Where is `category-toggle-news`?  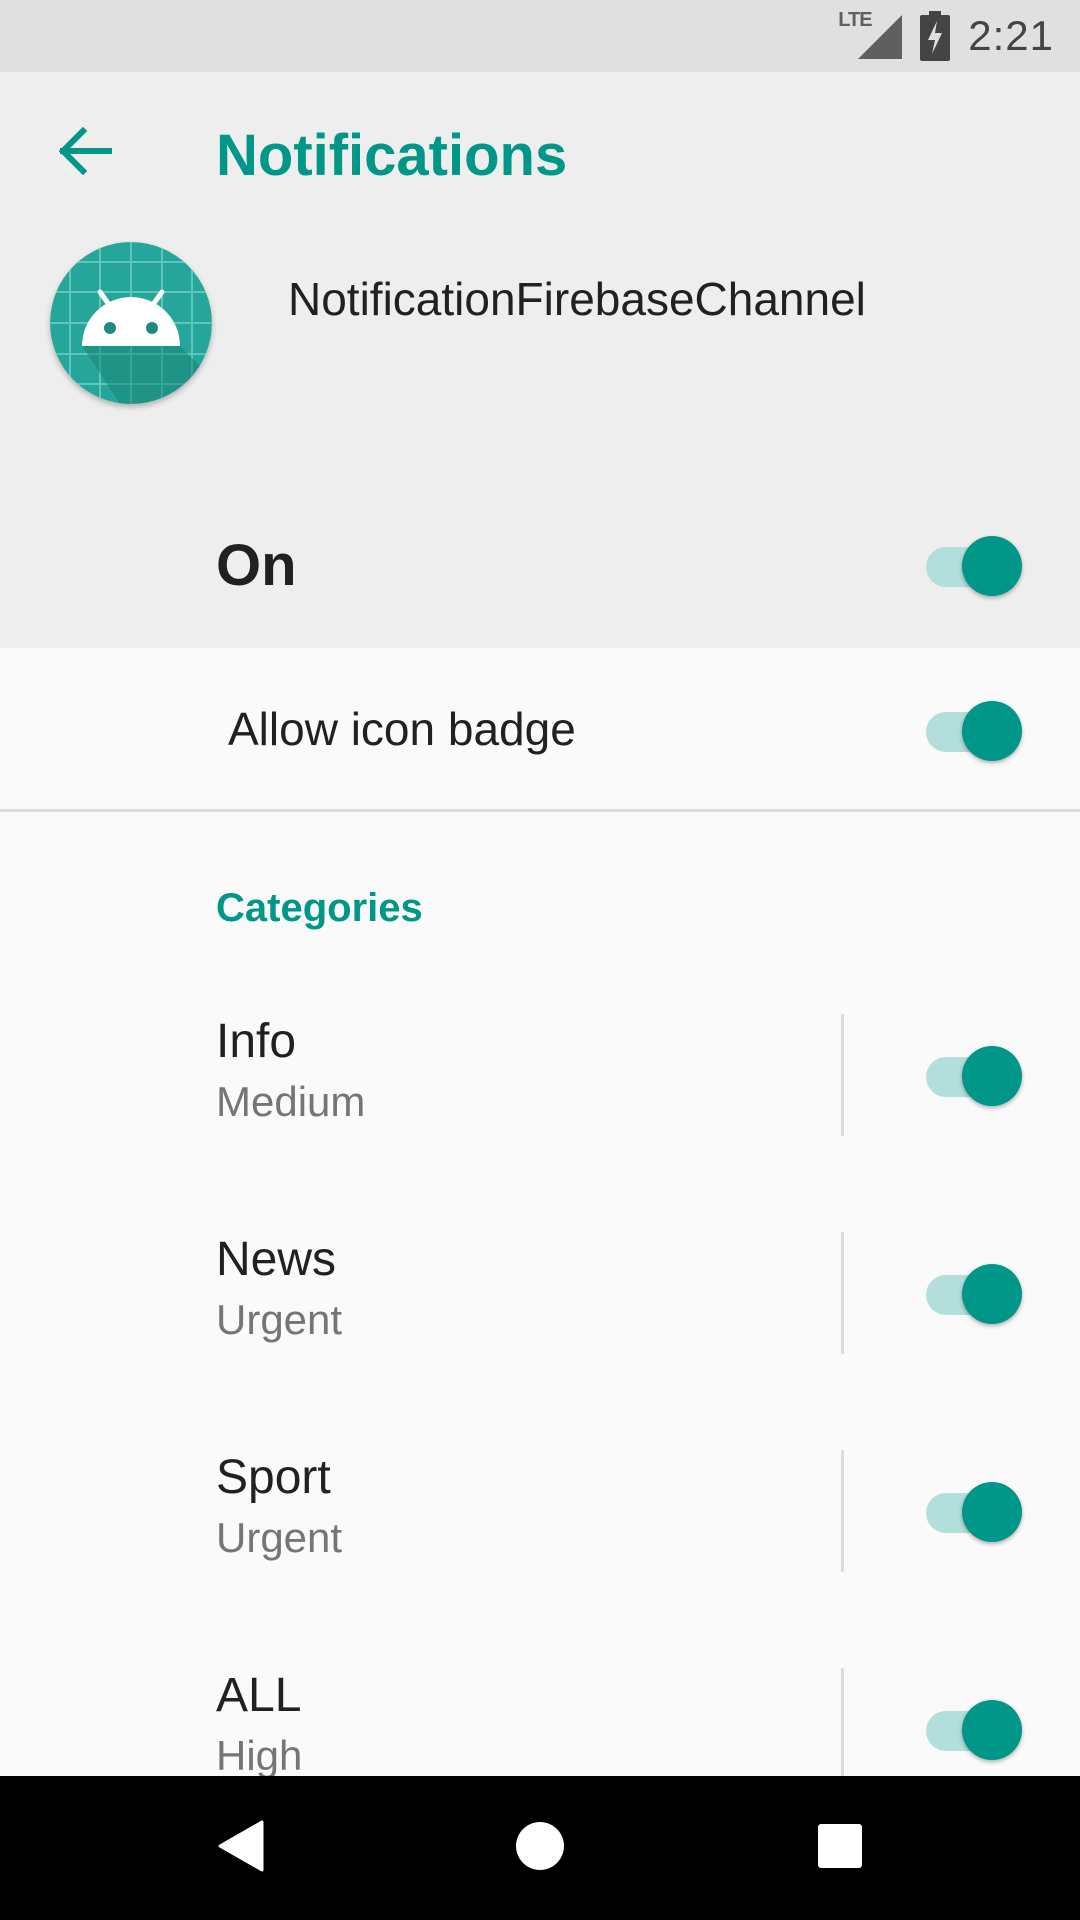
category-toggle-news is located at coordinates (976, 1293).